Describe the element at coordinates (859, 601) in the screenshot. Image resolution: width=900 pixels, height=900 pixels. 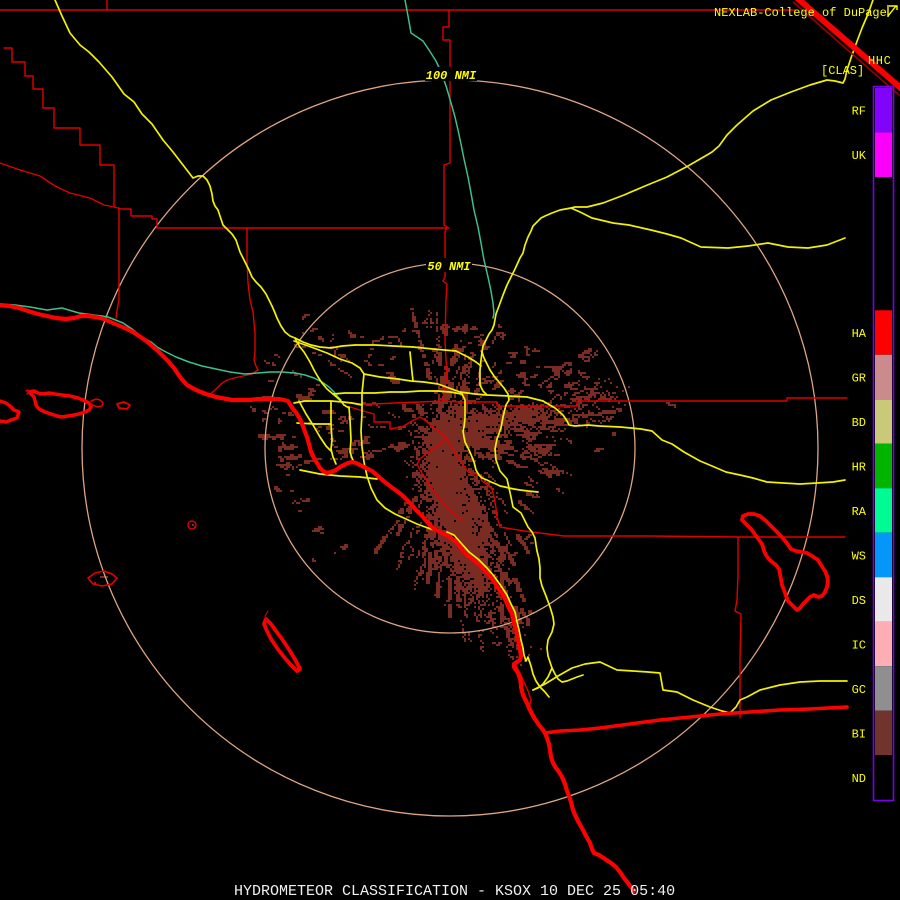
I see `svg-text: DS` at that location.